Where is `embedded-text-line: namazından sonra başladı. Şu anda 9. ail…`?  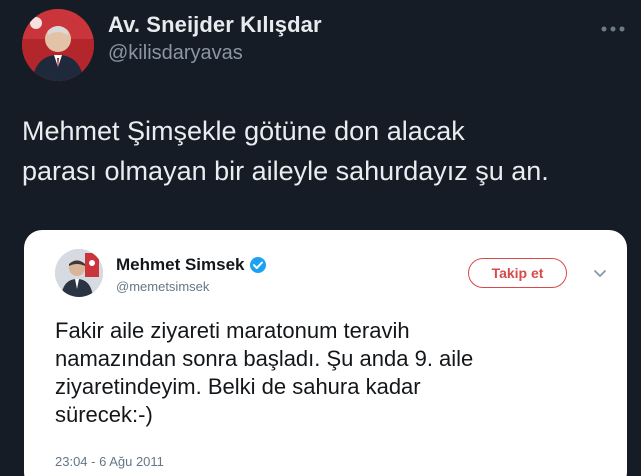
embedded-text-line: namazından sonra başladı. Şu anda 9. ail… is located at coordinates (264, 358).